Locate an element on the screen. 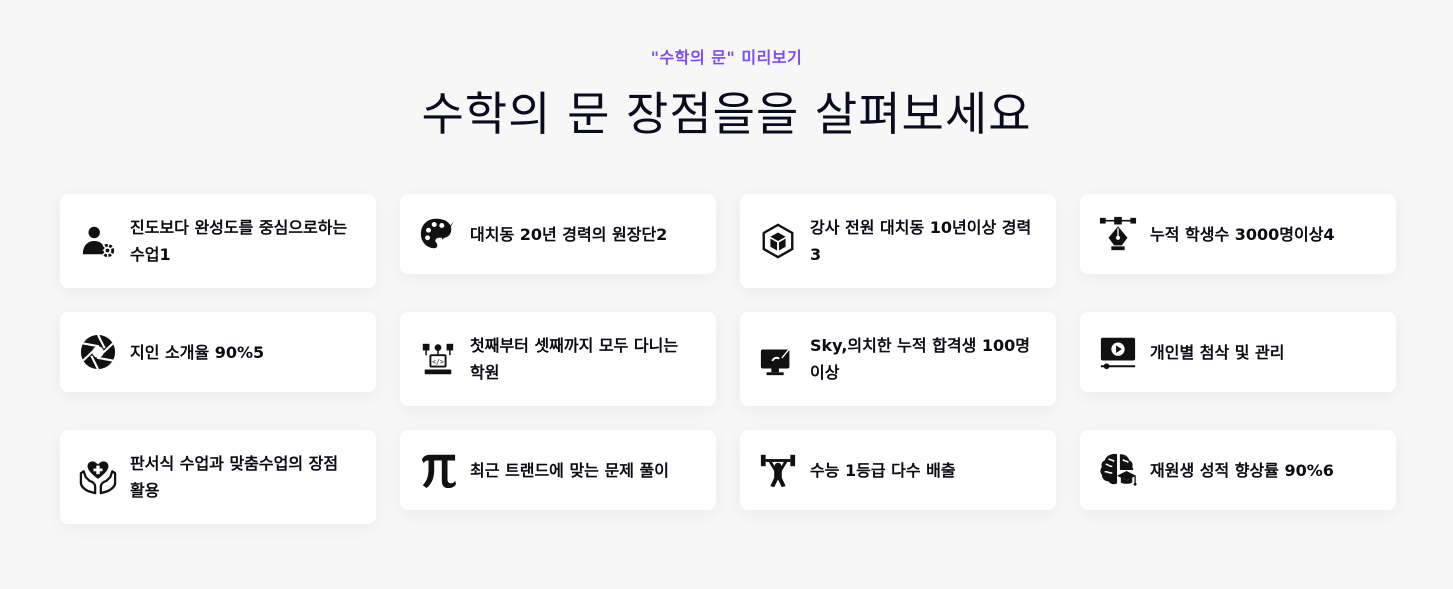  feature-label: 첫째부터 셋째까지 모두 다니는 학원 is located at coordinates (574, 359).